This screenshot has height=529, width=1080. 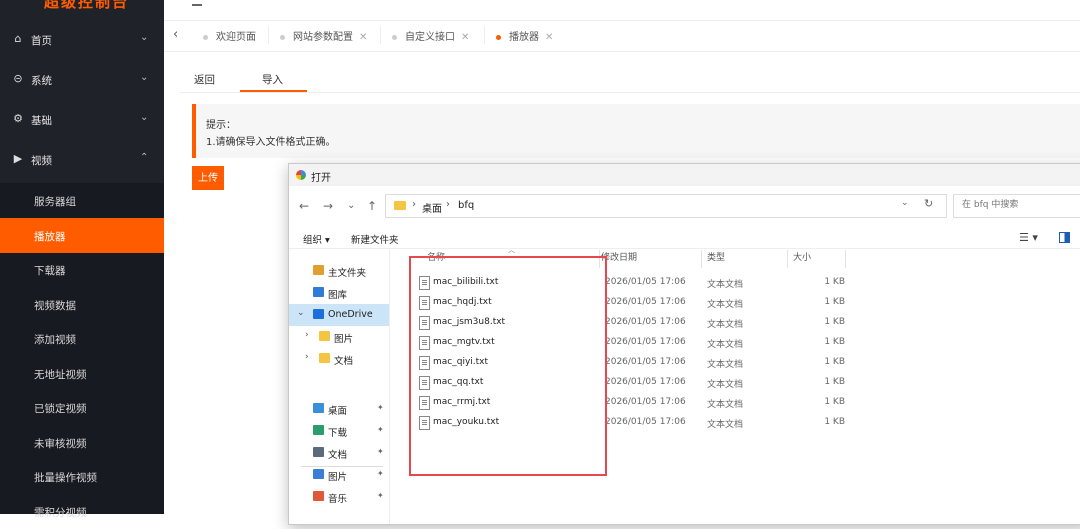 What do you see at coordinates (466, 205) in the screenshot?
I see `breadcrumb-bfq: bfq` at bounding box center [466, 205].